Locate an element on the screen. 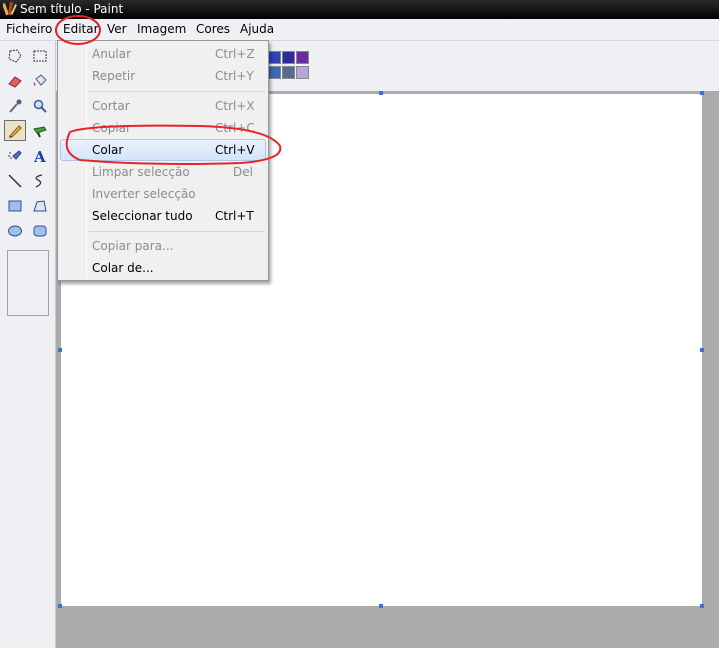 The height and width of the screenshot is (648, 719). svg-text: A is located at coordinates (39, 156).